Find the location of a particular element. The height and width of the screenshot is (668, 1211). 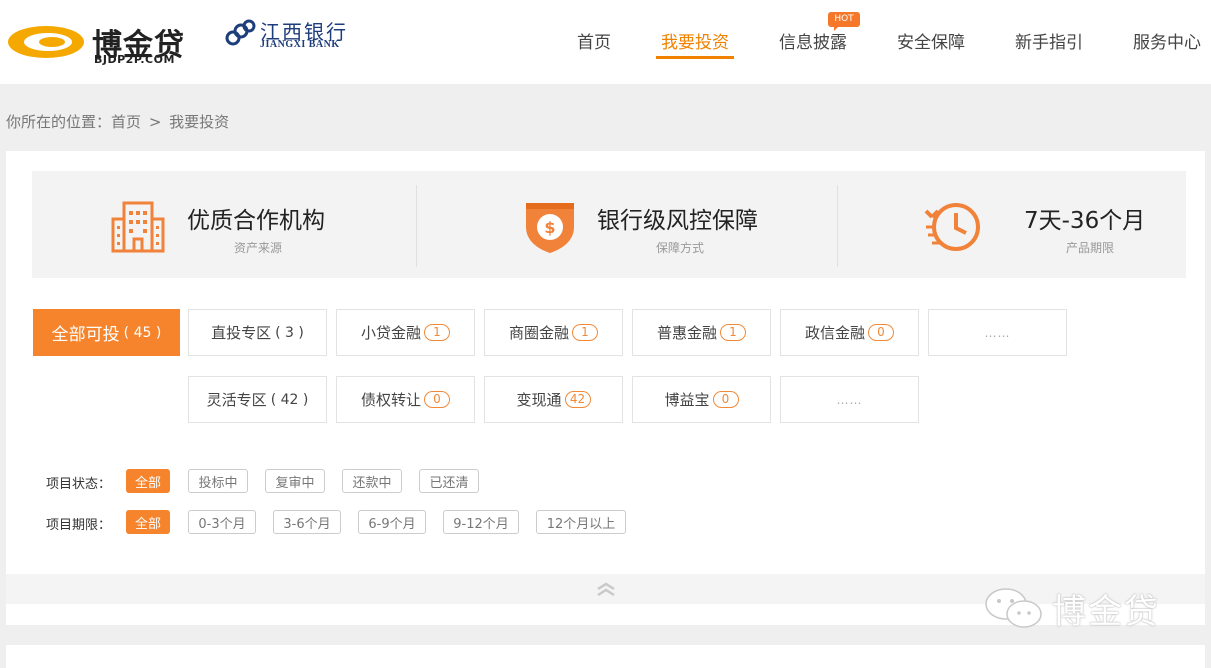

tab-all-available: 全部可投 ( 45 ) is located at coordinates (106, 332).